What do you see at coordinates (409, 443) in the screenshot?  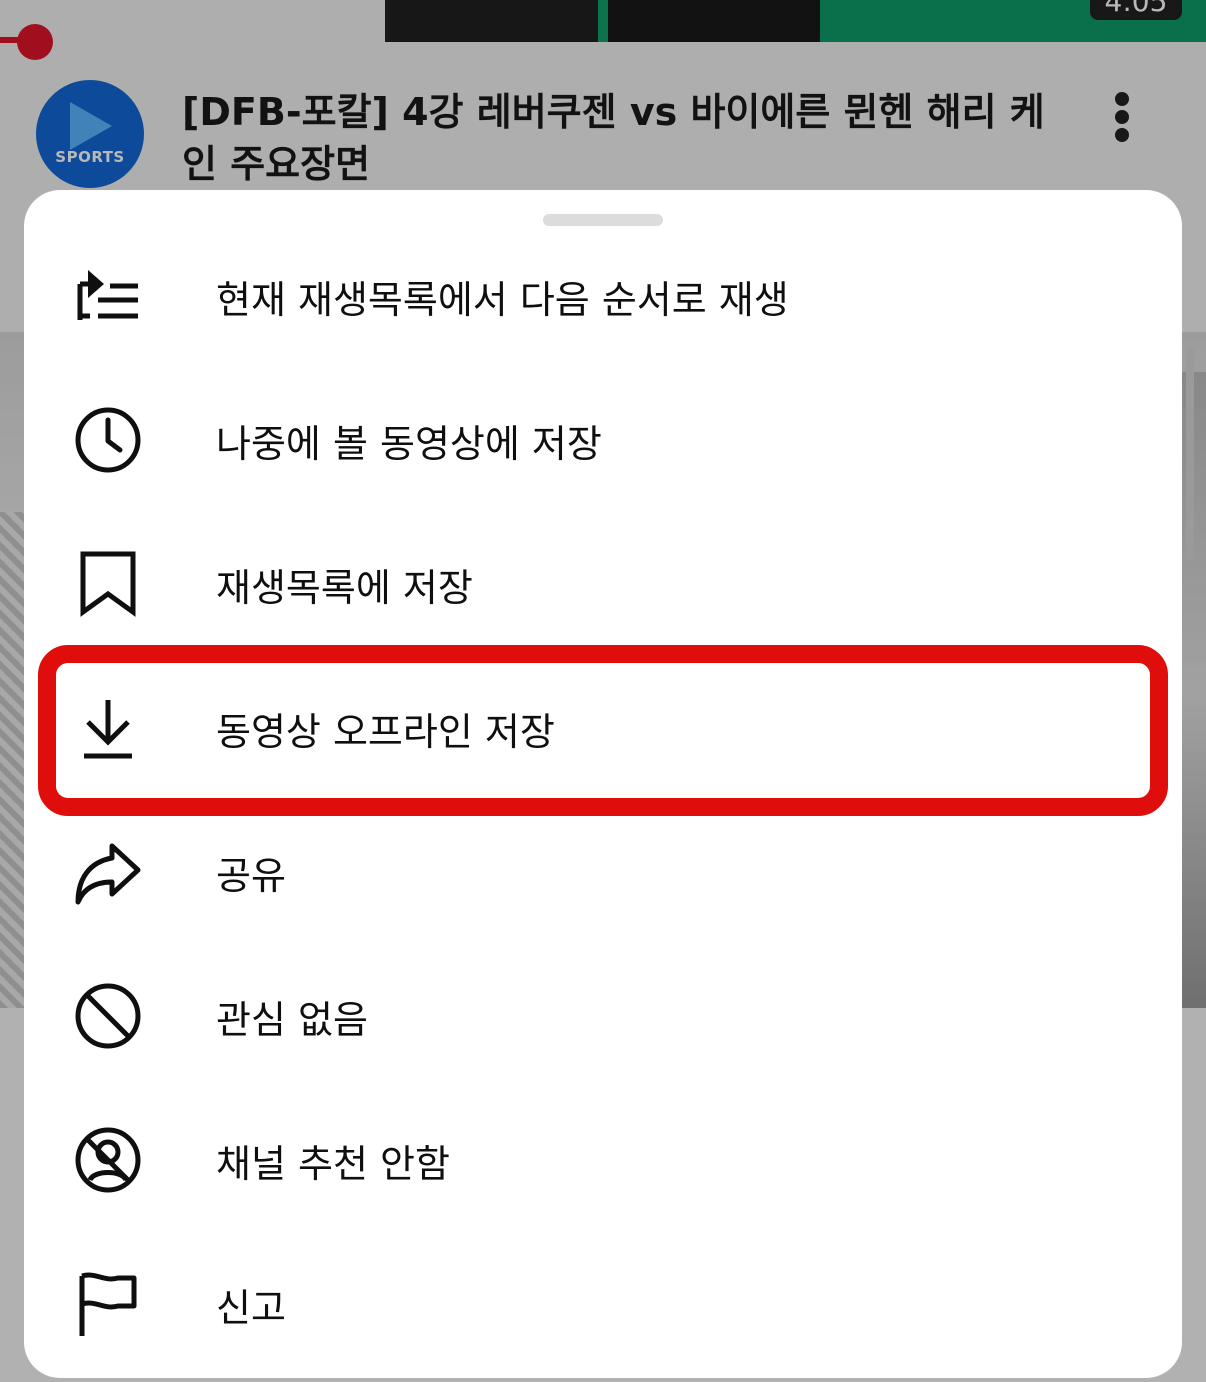 I see `menu-item-label: 나중에 볼 동영상에 저장` at bounding box center [409, 443].